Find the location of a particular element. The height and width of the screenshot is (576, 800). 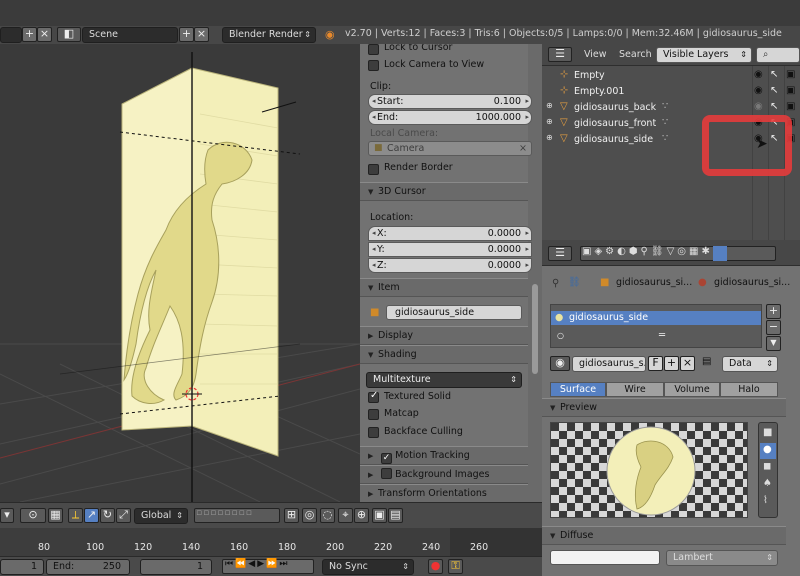

manipulator-axes-icon: ⟂ is located at coordinates (75, 515).